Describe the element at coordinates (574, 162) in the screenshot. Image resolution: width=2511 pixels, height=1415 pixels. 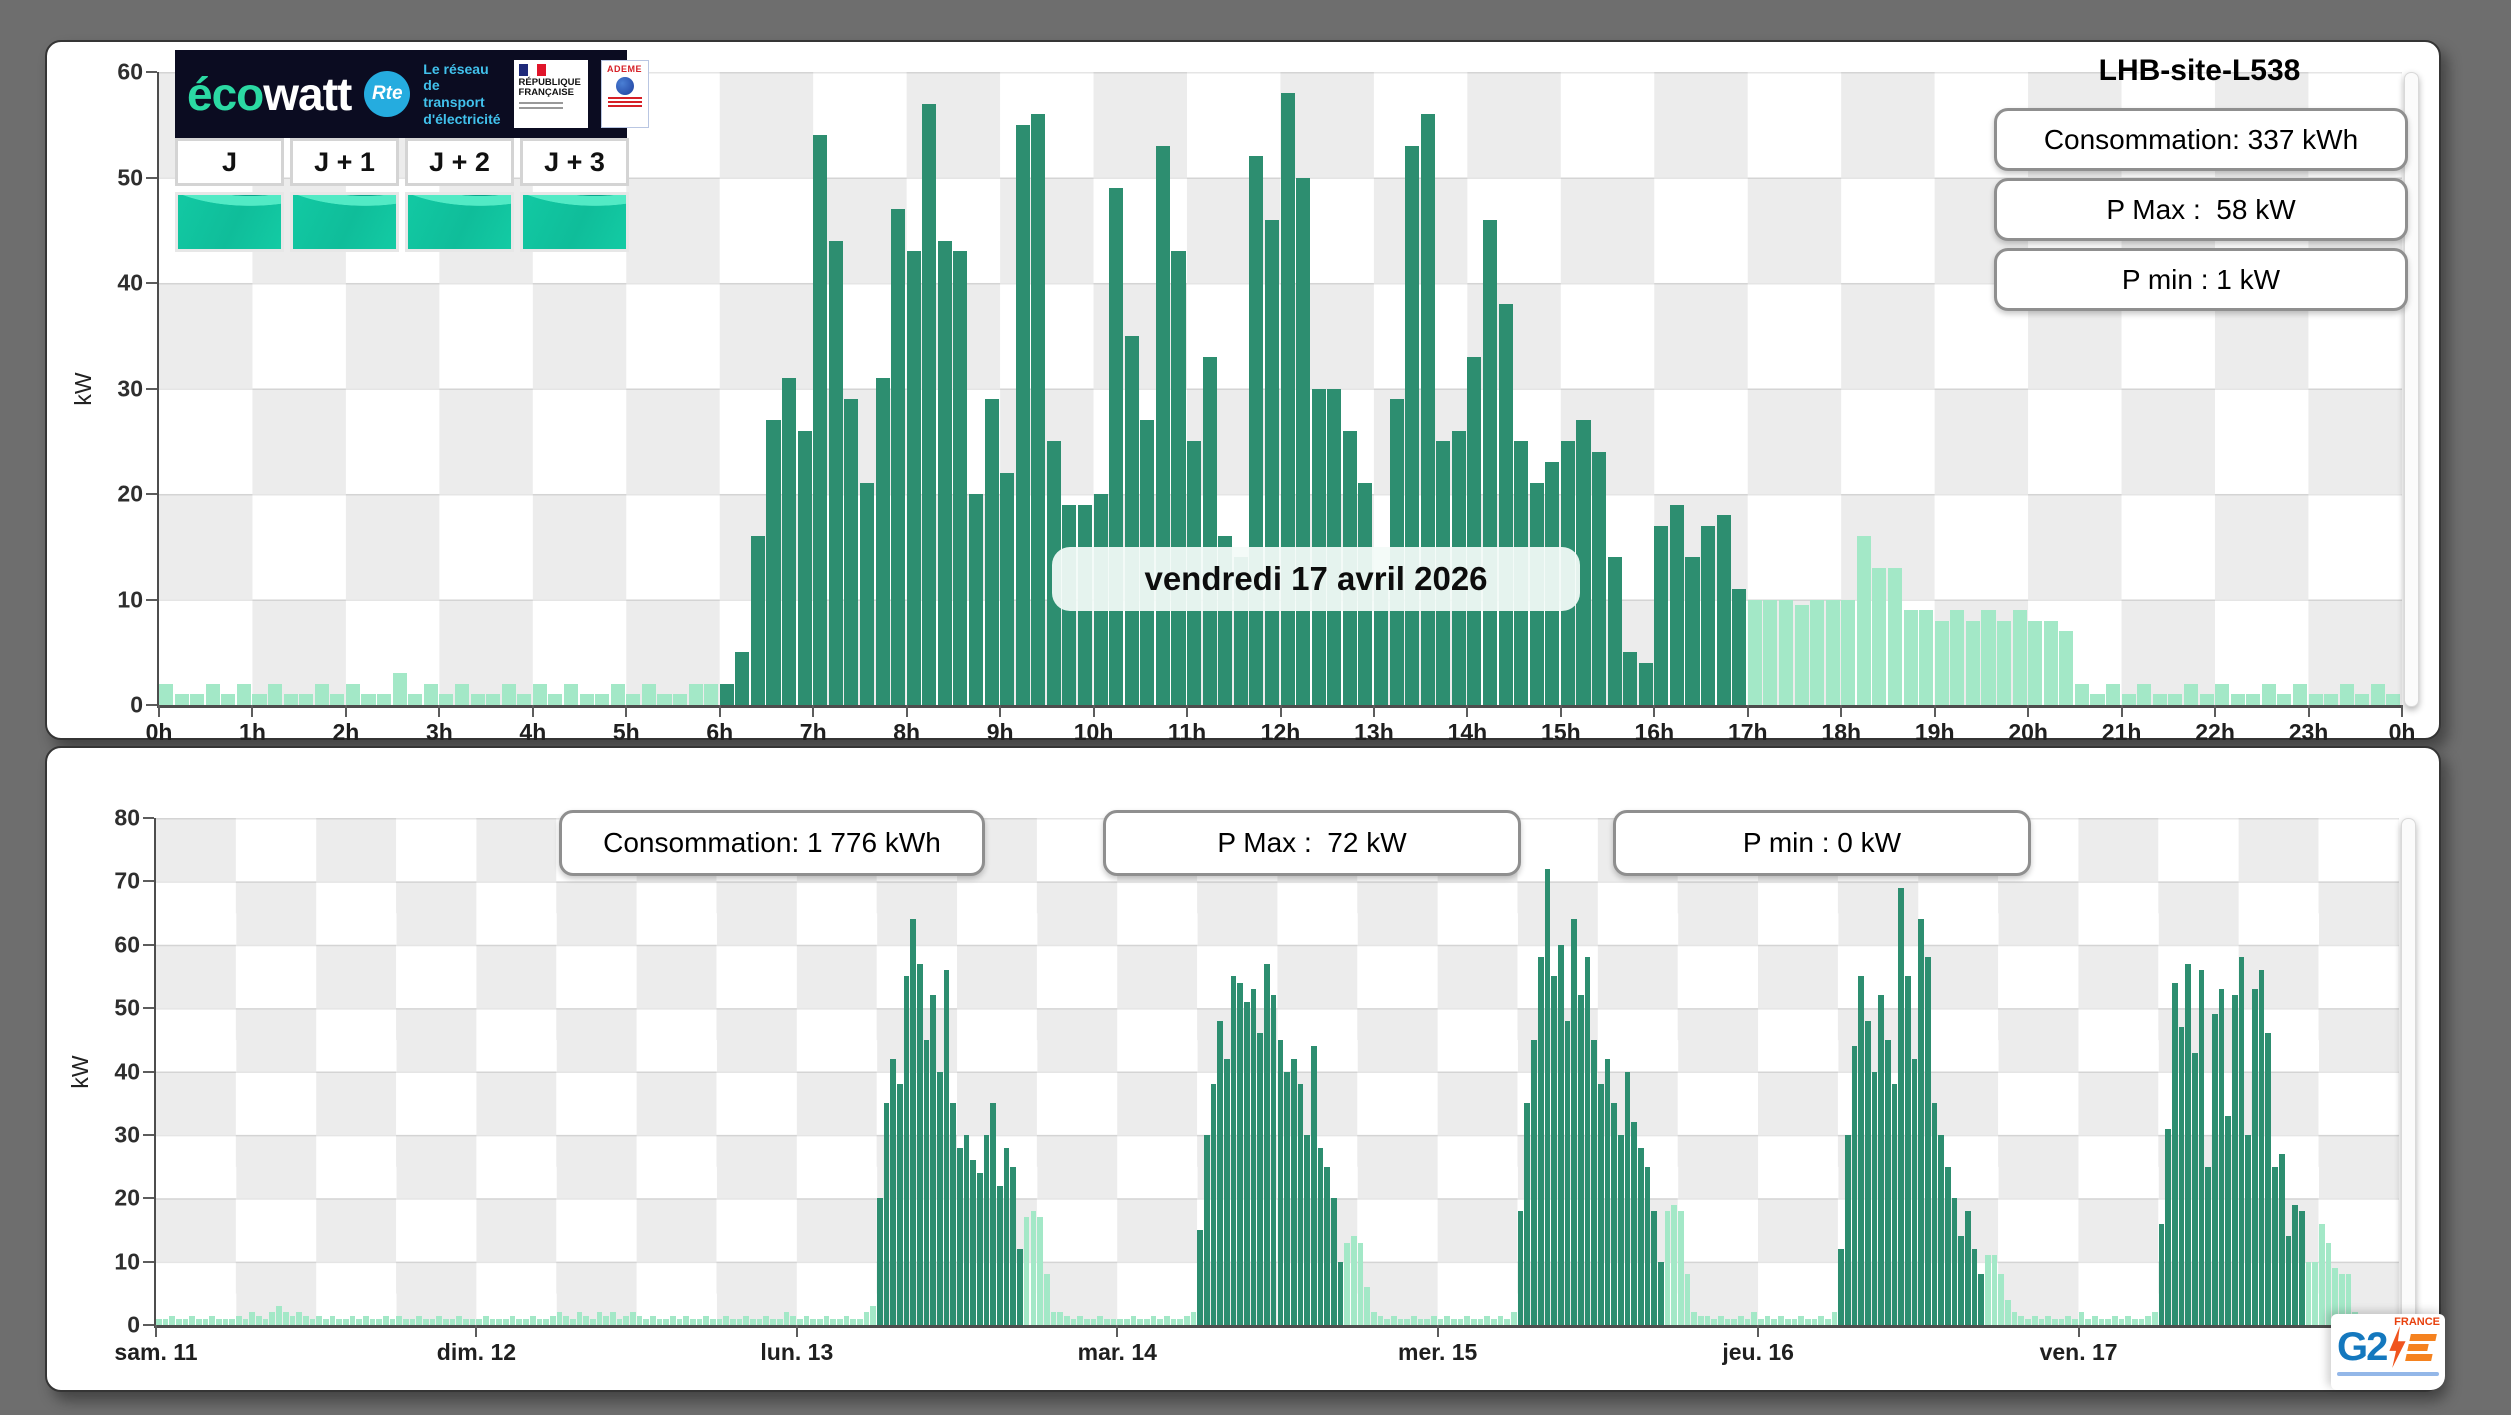
I see `ecowatt-day-label-j3: J + 3` at that location.